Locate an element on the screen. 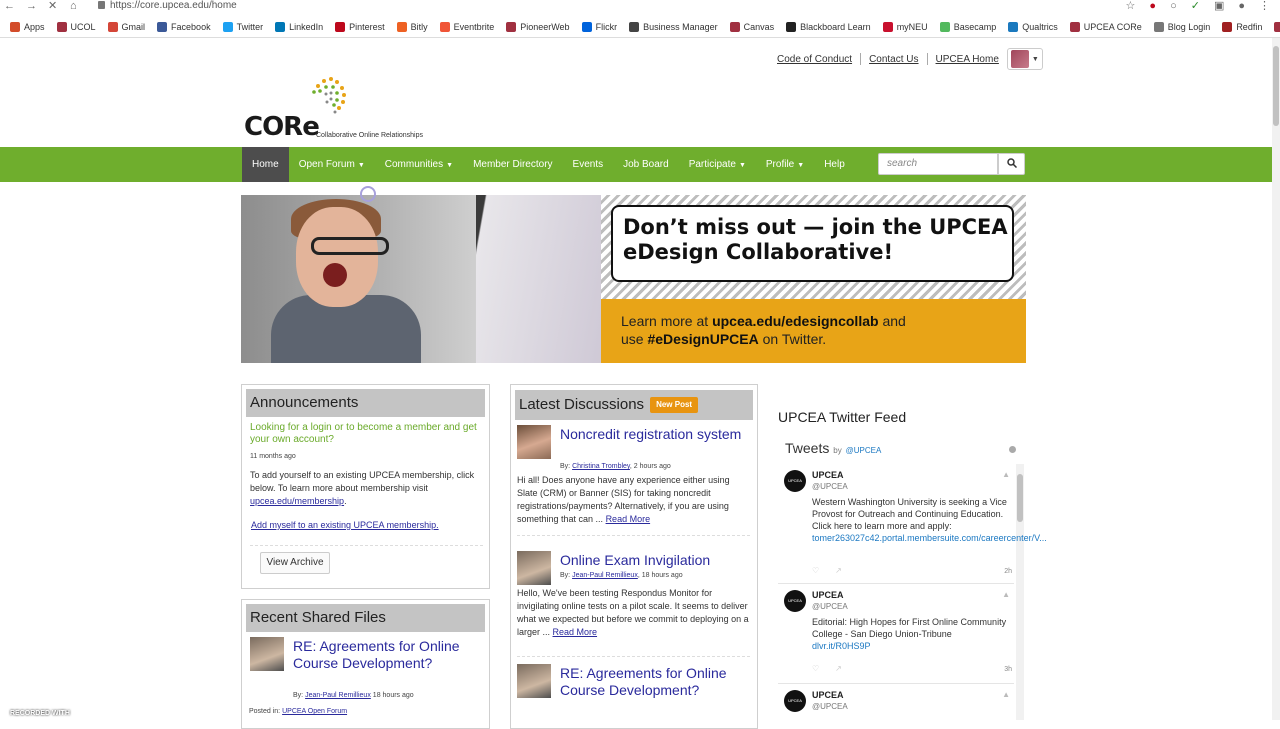 Image resolution: width=1280 pixels, height=729 pixels. bookmark-qualtrics: Qualtrics is located at coordinates (1033, 27).